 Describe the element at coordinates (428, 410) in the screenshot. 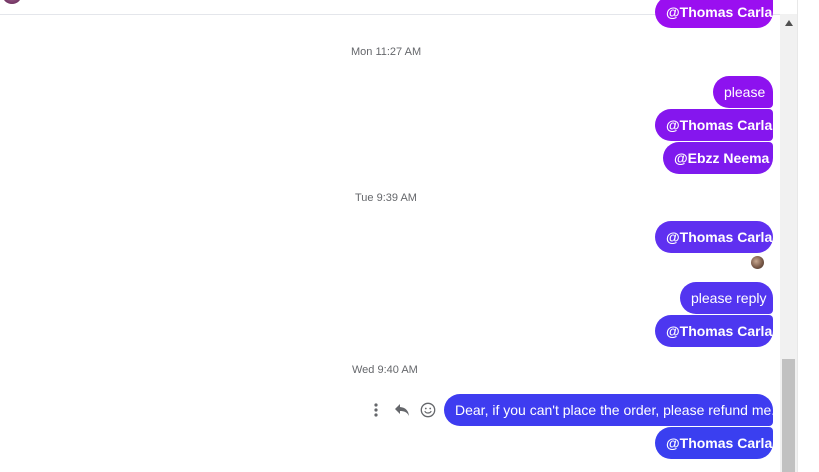

I see `smiley-react-icon` at that location.